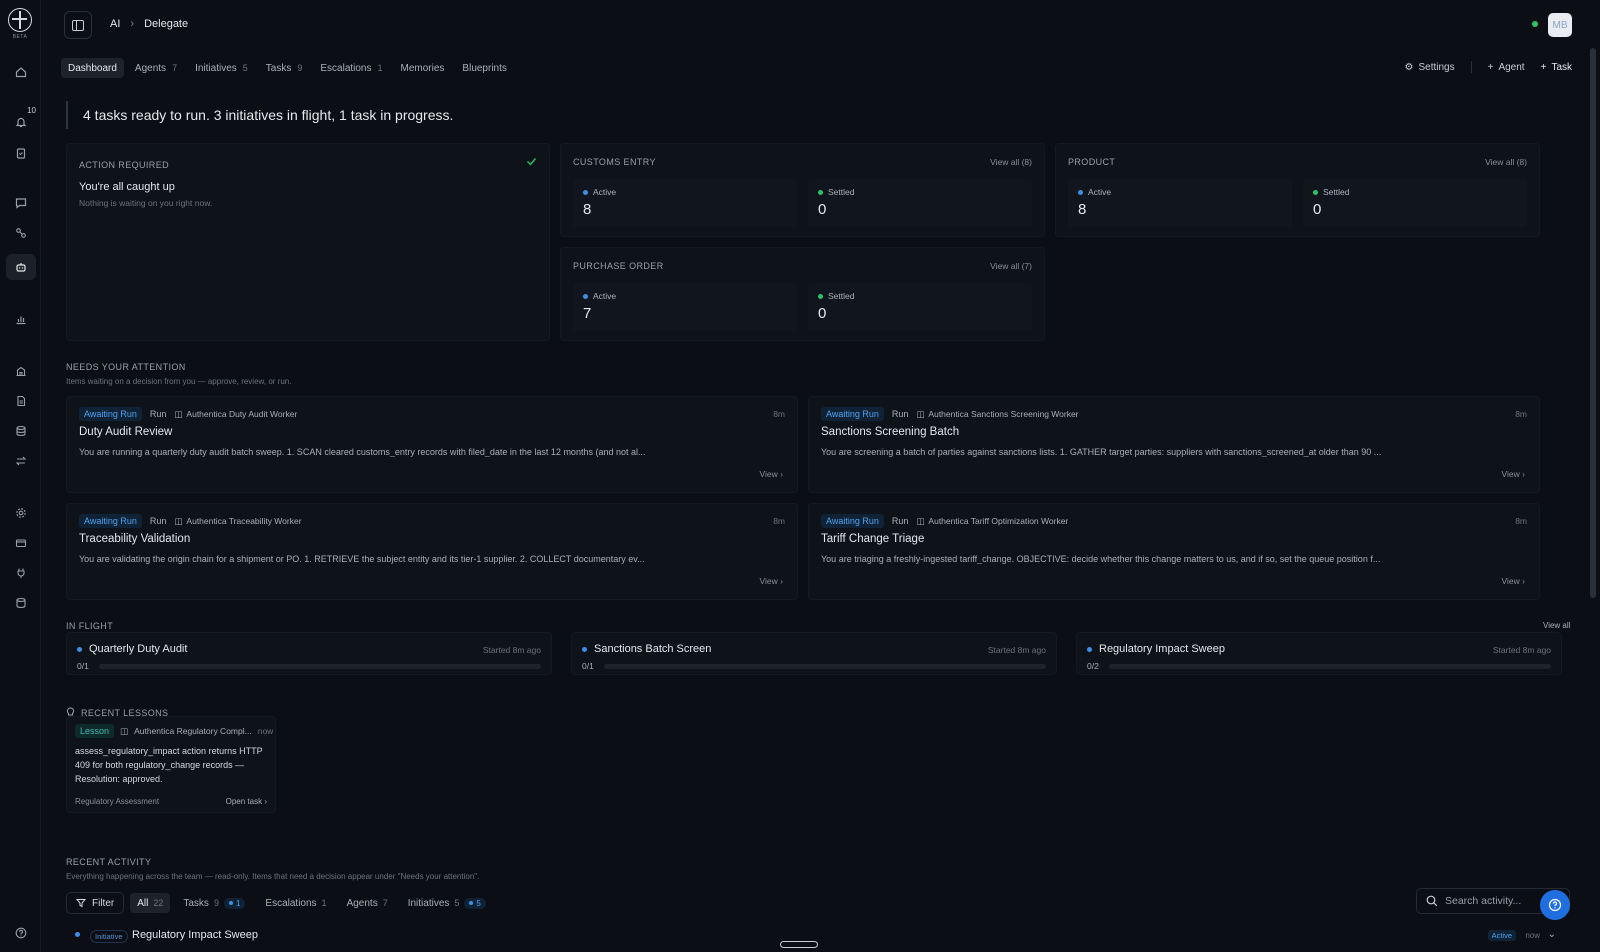 The width and height of the screenshot is (1600, 952). What do you see at coordinates (214, 903) in the screenshot?
I see `filter-tab-tasks: Tasks 9 1` at bounding box center [214, 903].